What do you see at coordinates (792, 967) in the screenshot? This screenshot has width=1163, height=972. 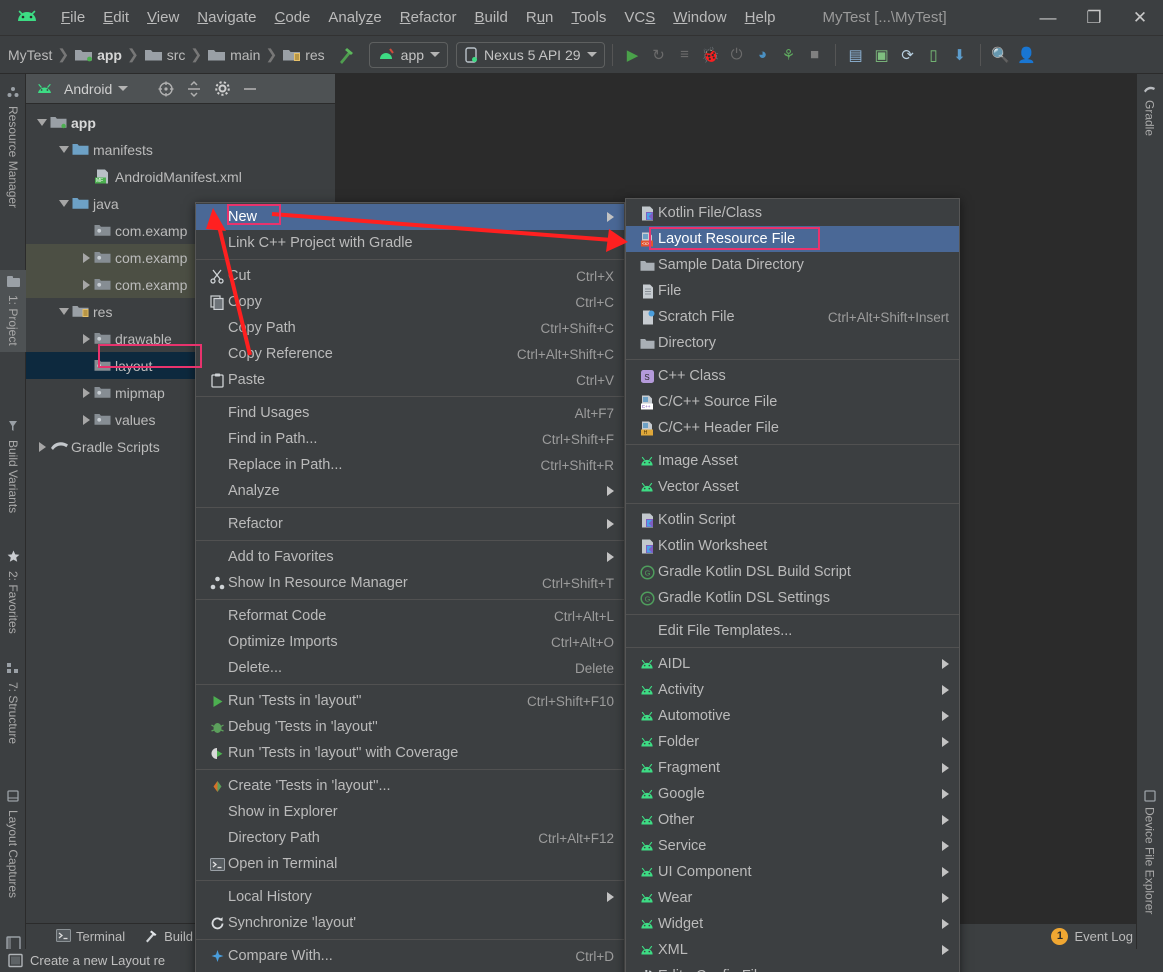 I see `submenu-item-editorconfig-file: EditorConfig File` at bounding box center [792, 967].